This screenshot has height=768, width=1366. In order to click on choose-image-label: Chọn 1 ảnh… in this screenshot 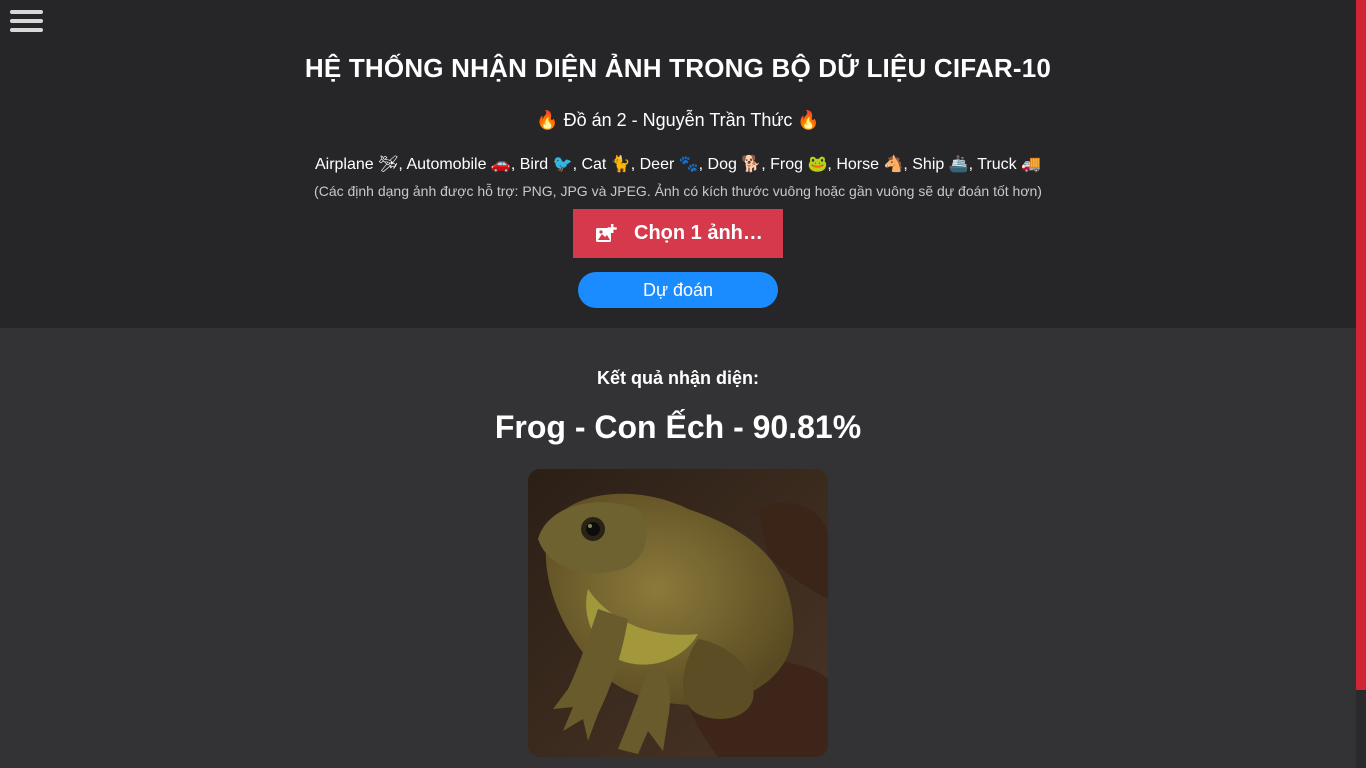, I will do `click(698, 233)`.